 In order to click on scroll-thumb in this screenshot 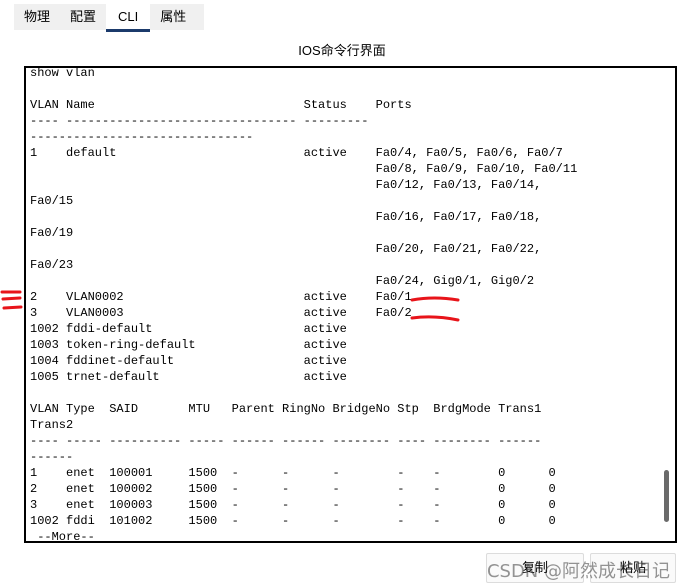, I will do `click(666, 496)`.